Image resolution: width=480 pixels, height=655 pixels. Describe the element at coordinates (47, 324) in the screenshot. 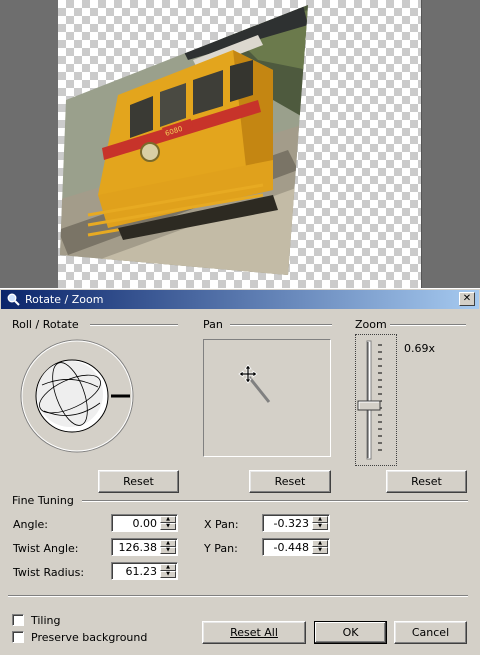

I see `roll-rotate-label: Roll / Rotate` at that location.